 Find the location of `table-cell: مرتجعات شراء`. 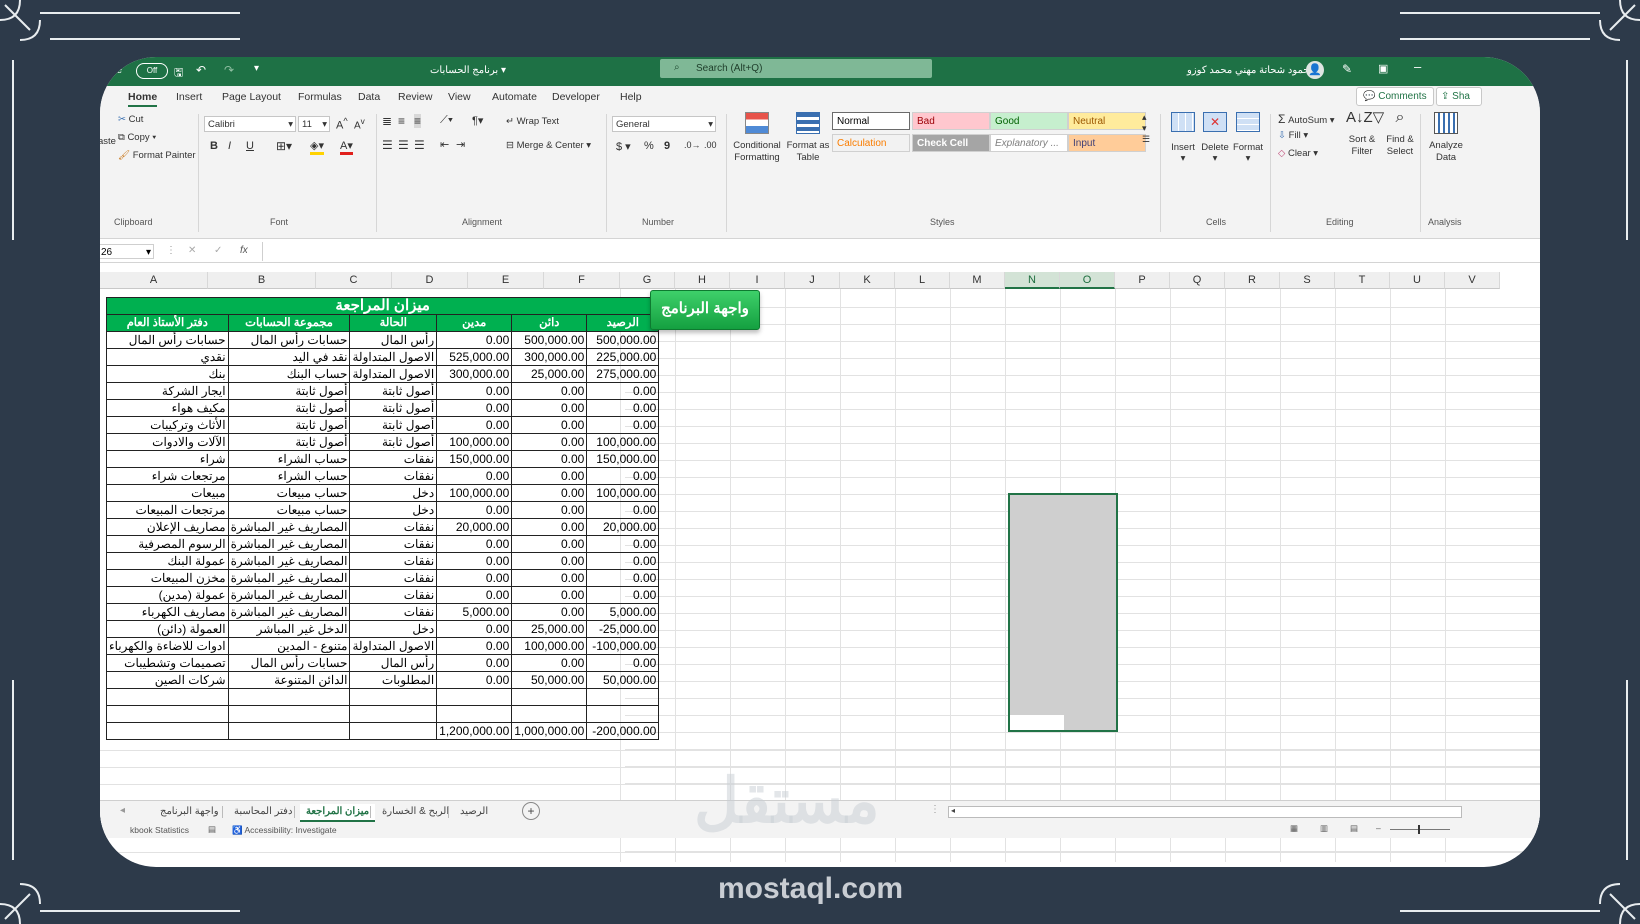

table-cell: مرتجعات شراء is located at coordinates (167, 476).